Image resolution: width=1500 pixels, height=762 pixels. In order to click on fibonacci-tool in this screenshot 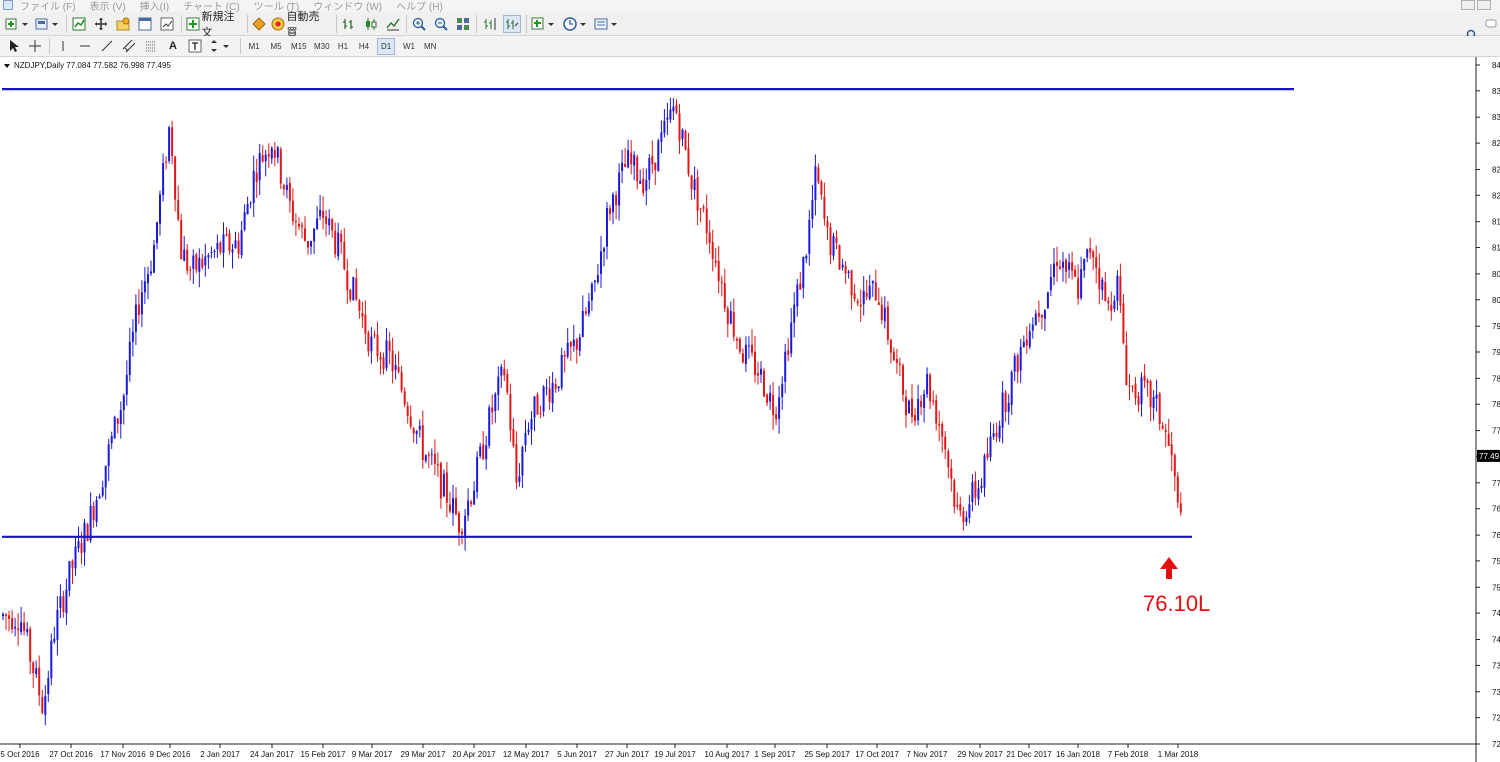, I will do `click(151, 46)`.